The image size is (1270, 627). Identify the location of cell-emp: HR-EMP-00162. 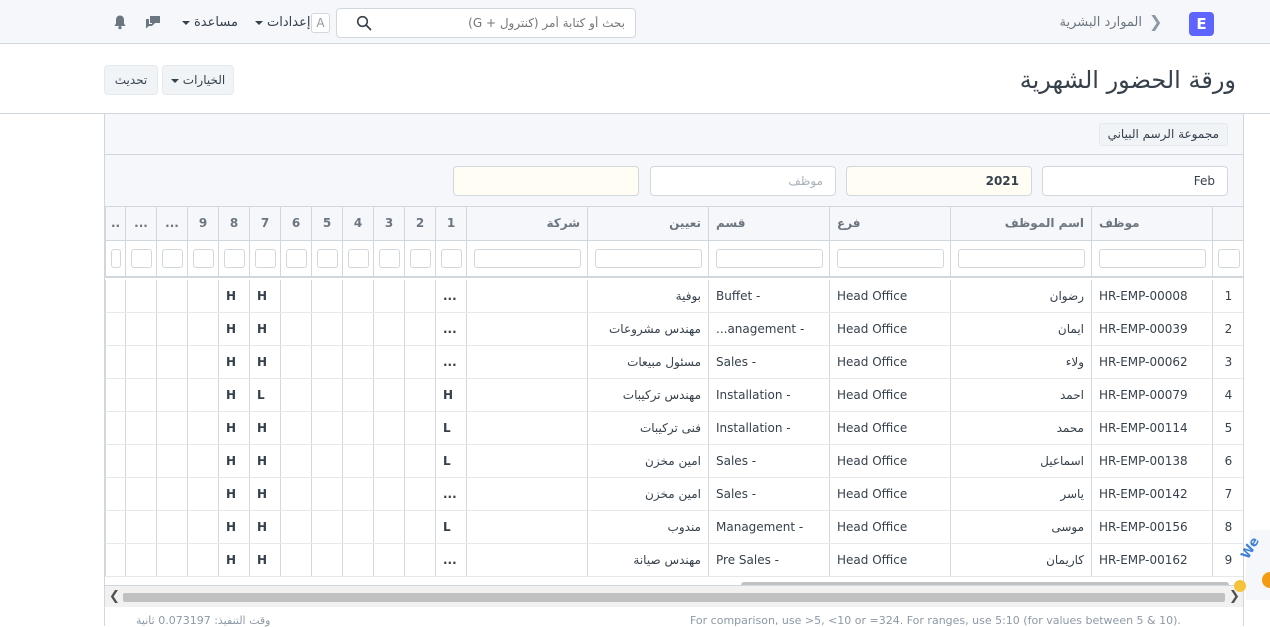
(1151, 560).